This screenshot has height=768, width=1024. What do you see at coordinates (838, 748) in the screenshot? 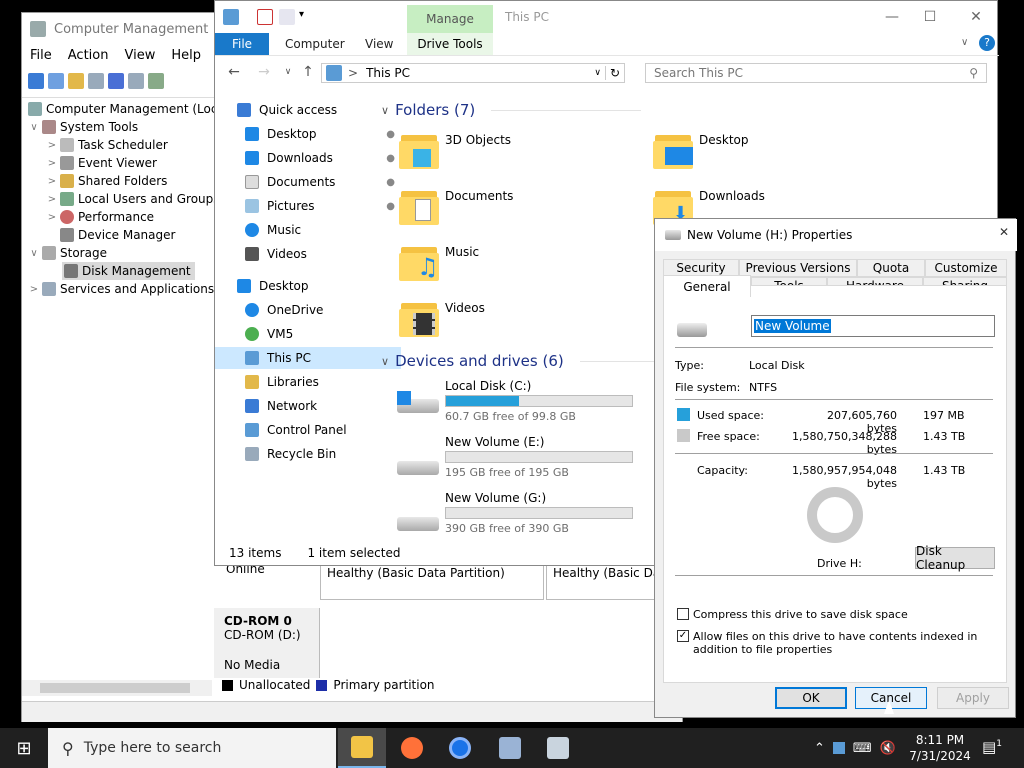
I see `network-tray-icon` at bounding box center [838, 748].